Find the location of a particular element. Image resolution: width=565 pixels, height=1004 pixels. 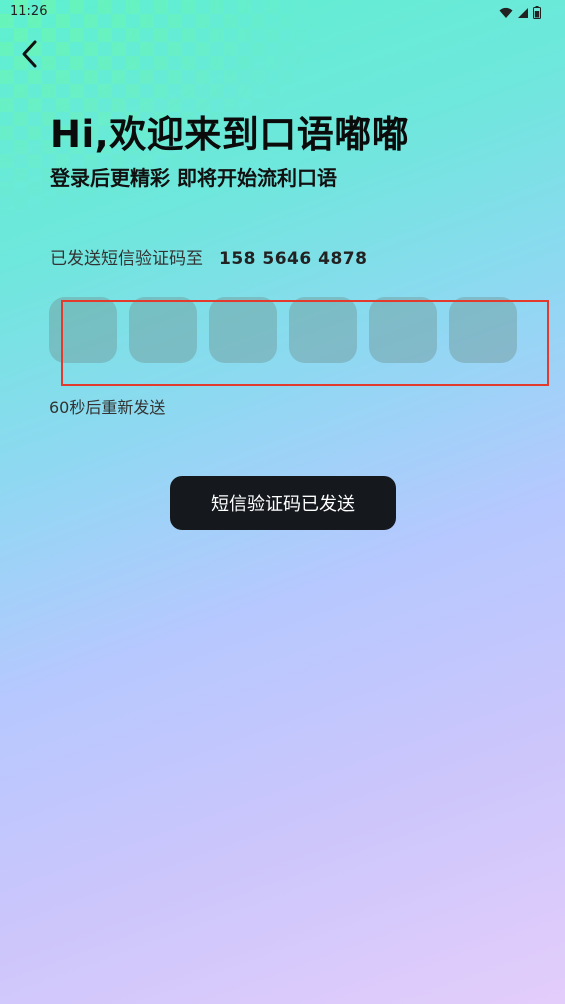

verification-code-input is located at coordinates (283, 330).